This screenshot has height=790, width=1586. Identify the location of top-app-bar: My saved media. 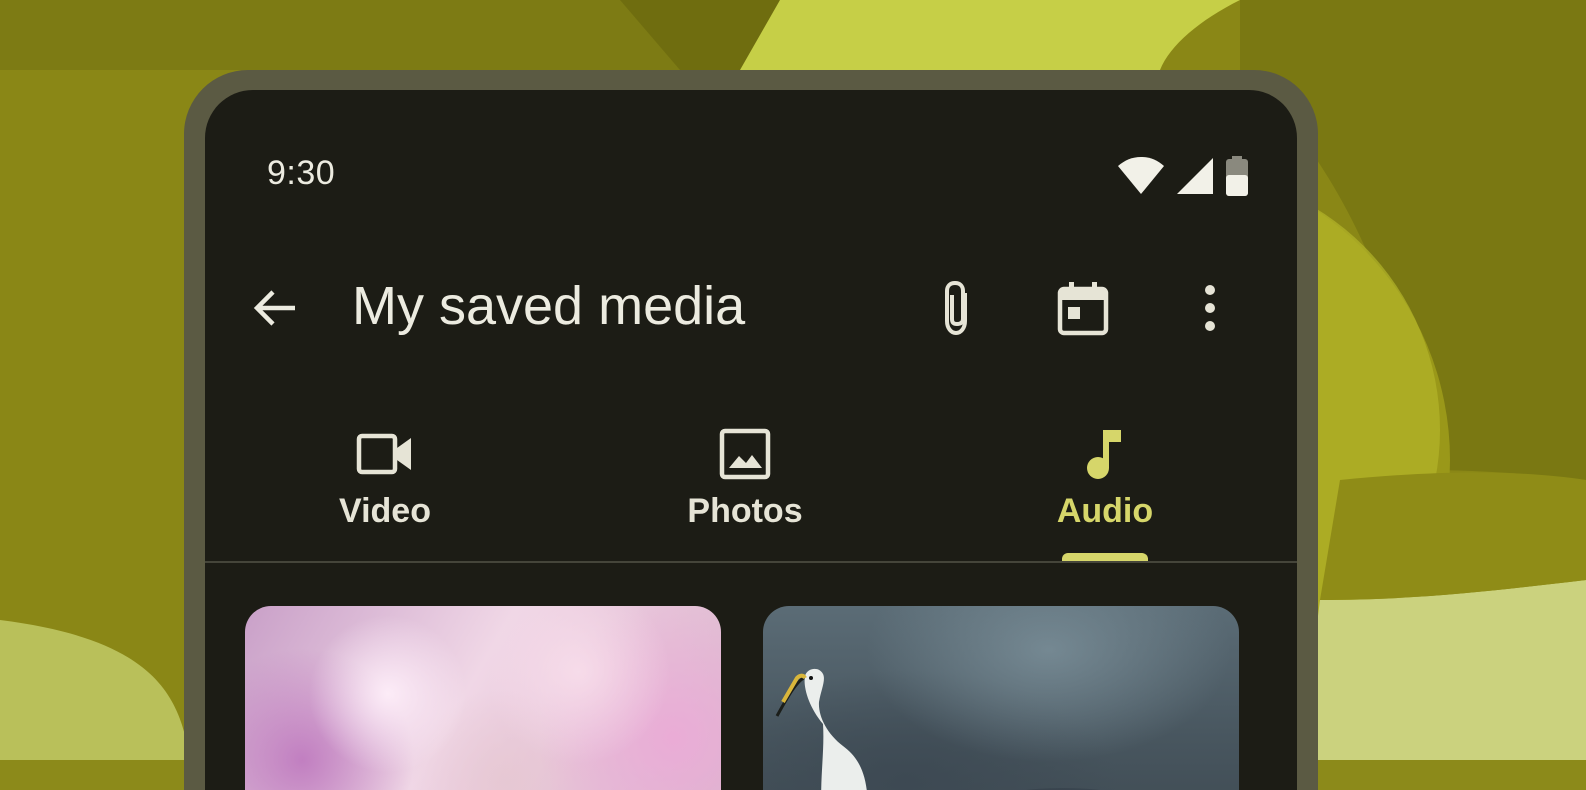
(751, 305).